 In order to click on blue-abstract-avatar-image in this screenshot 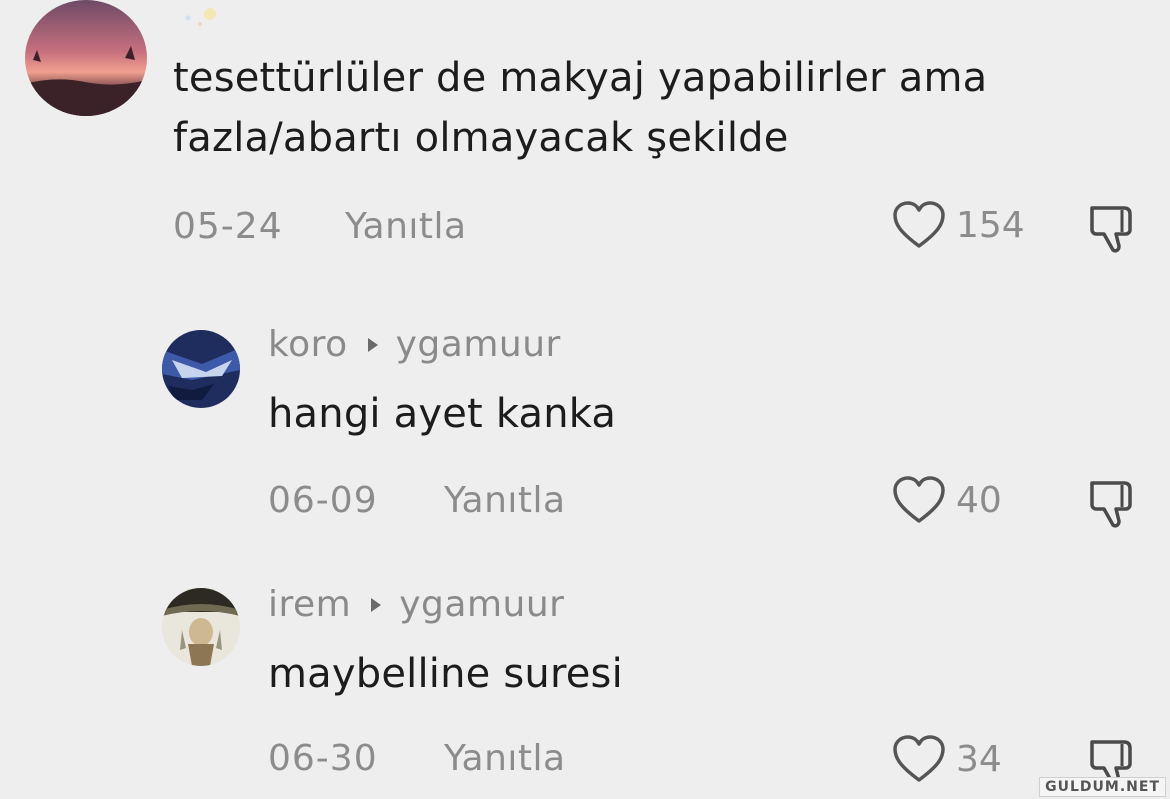, I will do `click(201, 369)`.